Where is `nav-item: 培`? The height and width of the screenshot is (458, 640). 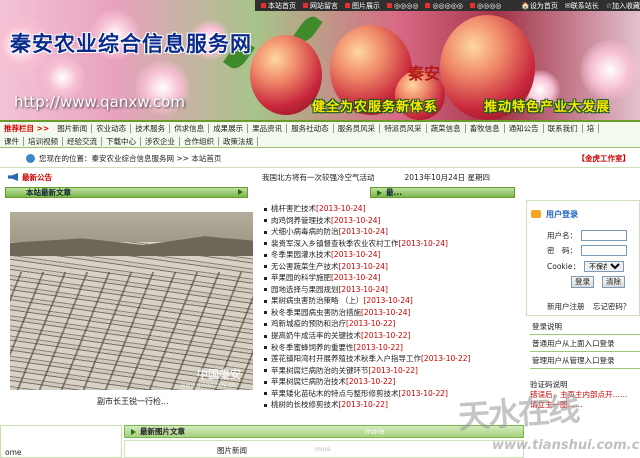
nav-item: 培 is located at coordinates (591, 128).